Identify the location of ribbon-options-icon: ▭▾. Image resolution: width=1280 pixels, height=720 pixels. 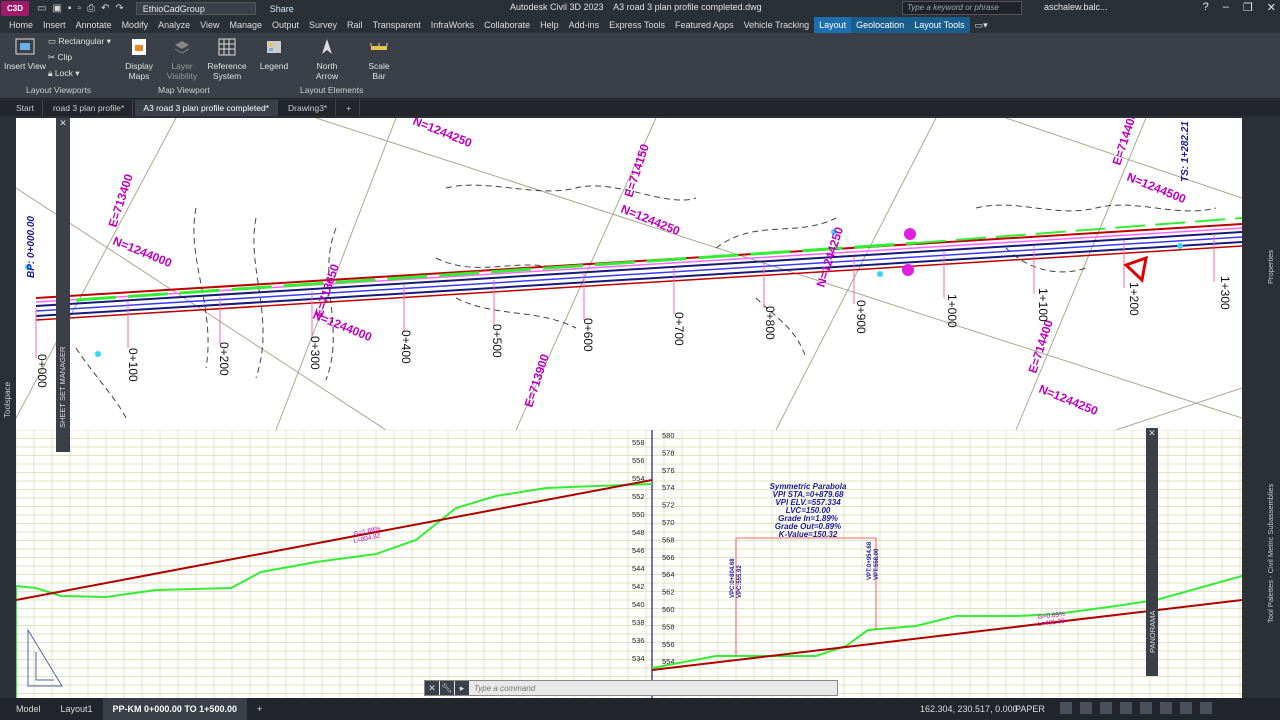
(981, 25).